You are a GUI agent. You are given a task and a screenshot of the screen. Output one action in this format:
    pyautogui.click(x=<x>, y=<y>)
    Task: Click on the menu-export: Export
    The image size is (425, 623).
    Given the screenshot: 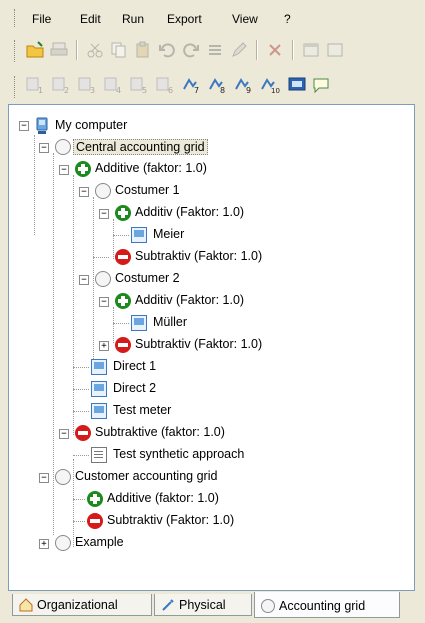 What is the action you would take?
    pyautogui.click(x=184, y=19)
    